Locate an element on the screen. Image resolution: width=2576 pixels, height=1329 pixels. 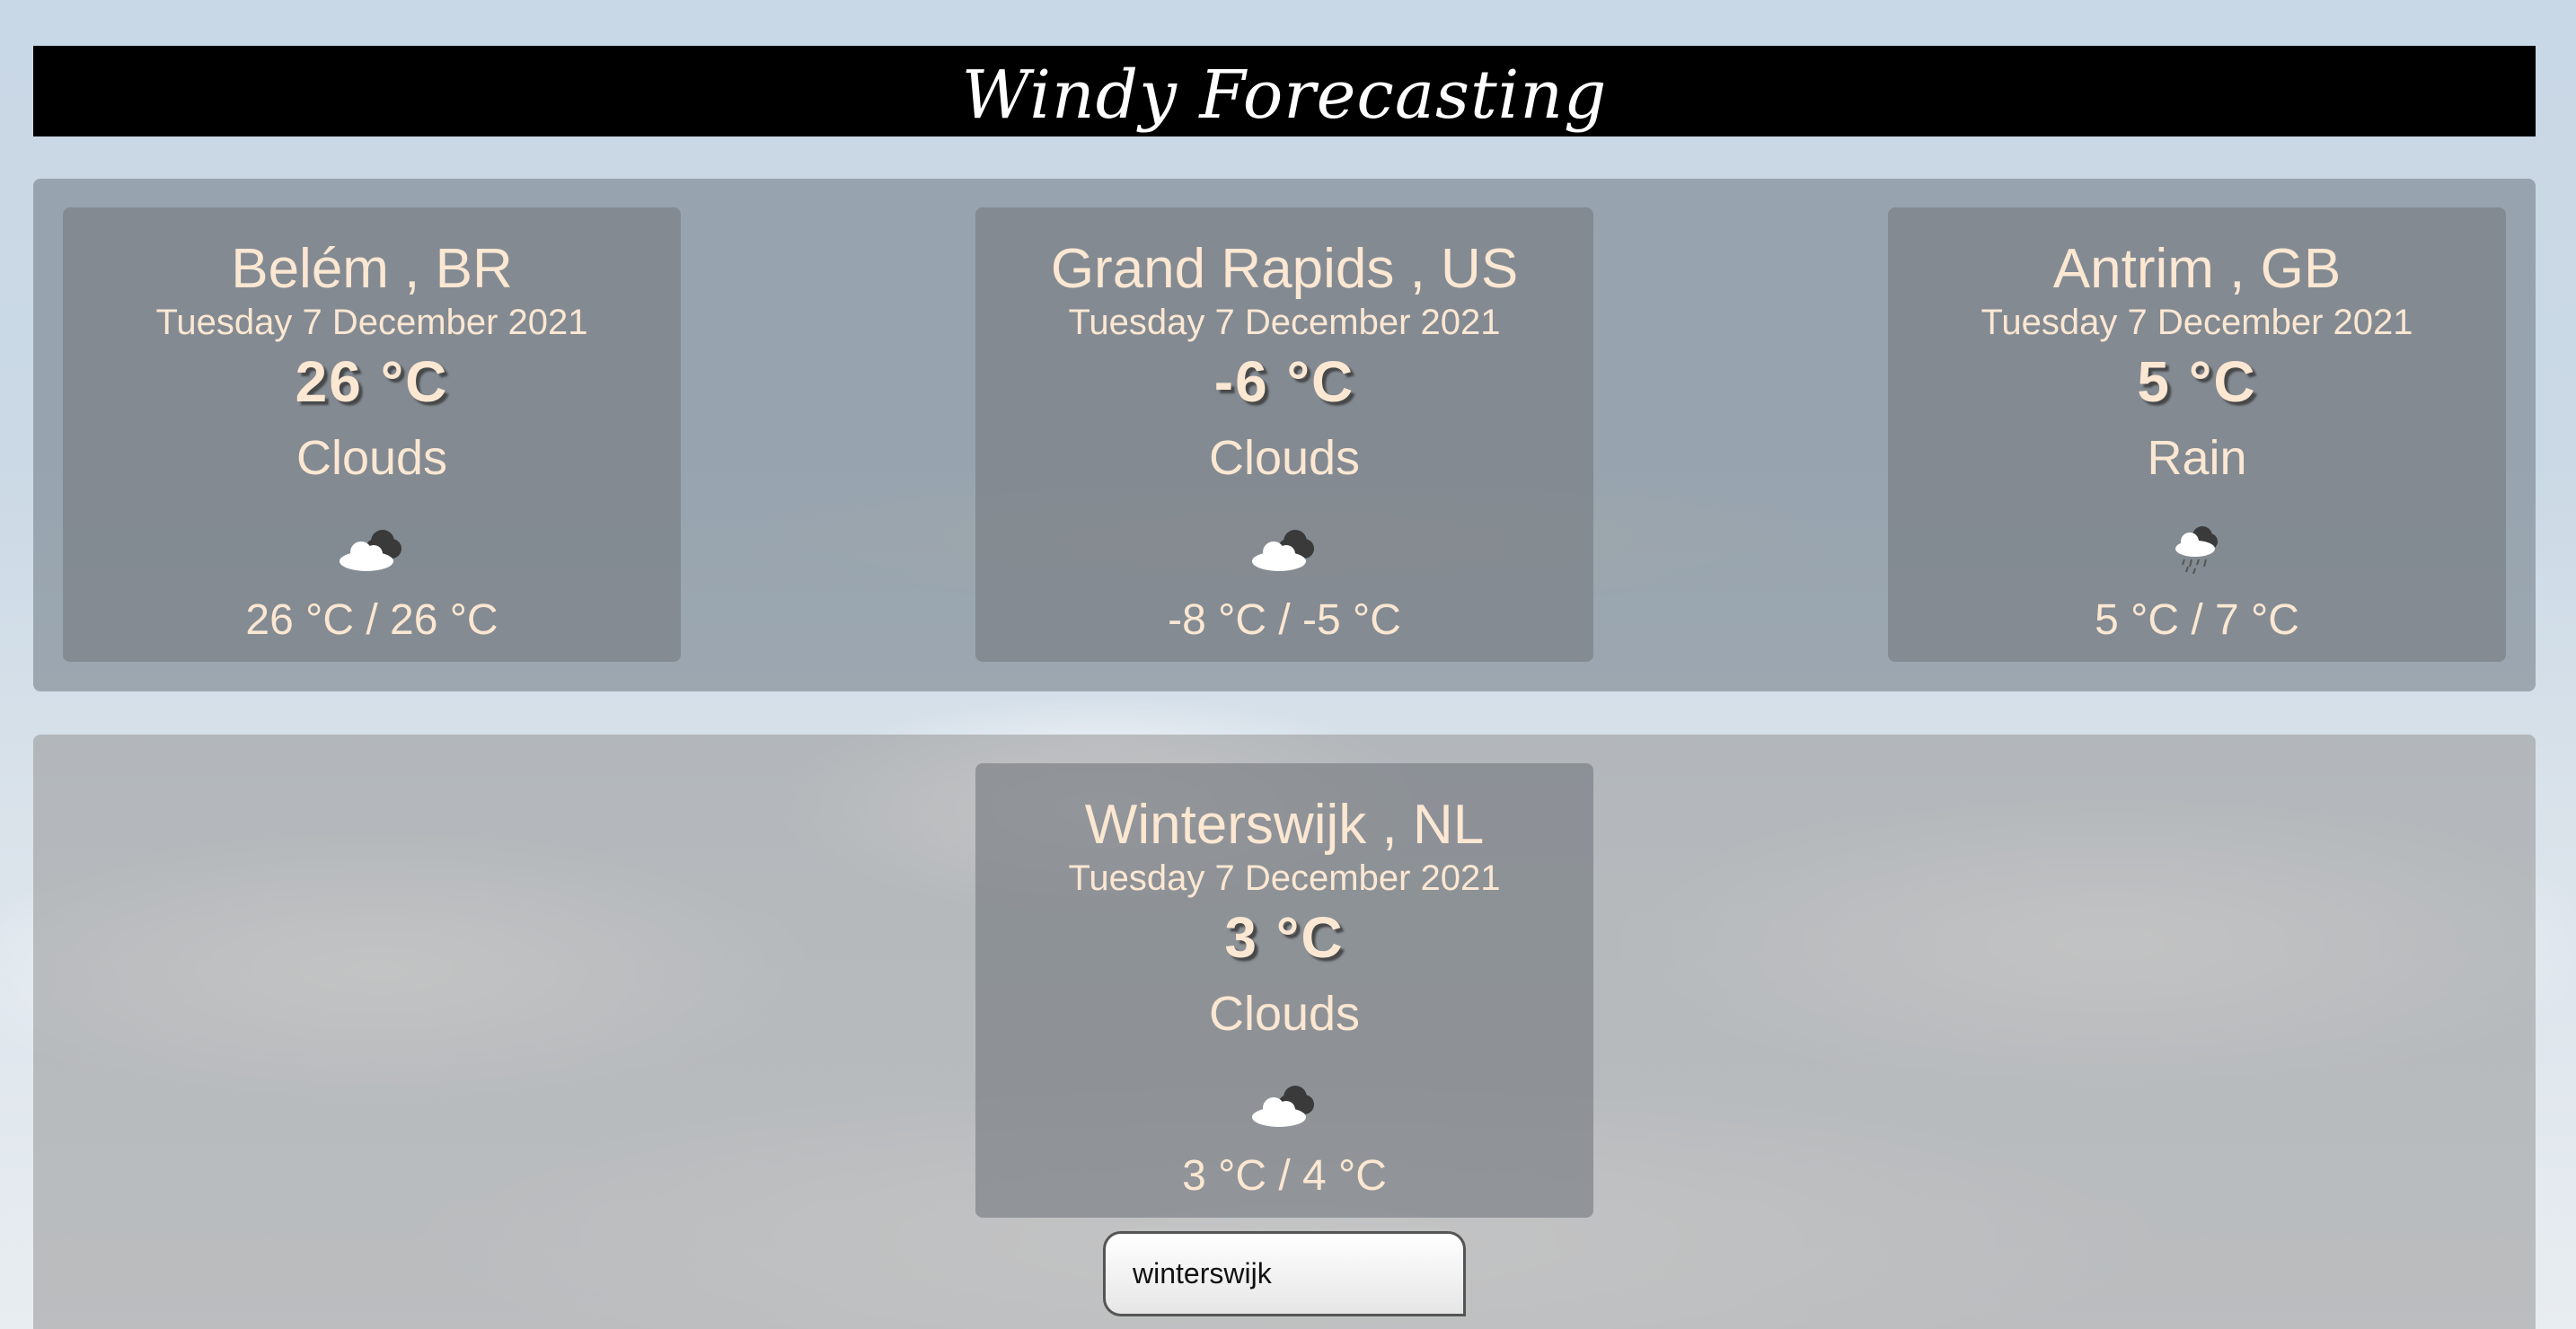
weather-condition: Rain is located at coordinates (2197, 458).